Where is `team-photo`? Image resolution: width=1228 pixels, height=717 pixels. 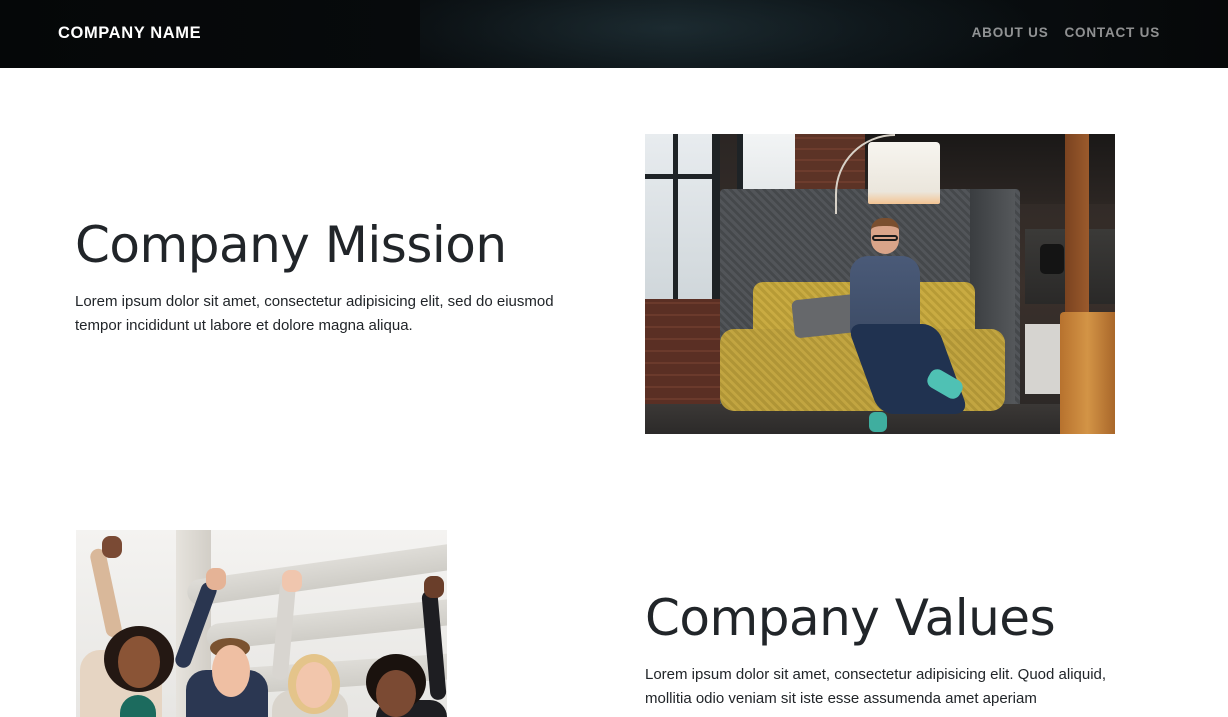
team-photo is located at coordinates (261, 623).